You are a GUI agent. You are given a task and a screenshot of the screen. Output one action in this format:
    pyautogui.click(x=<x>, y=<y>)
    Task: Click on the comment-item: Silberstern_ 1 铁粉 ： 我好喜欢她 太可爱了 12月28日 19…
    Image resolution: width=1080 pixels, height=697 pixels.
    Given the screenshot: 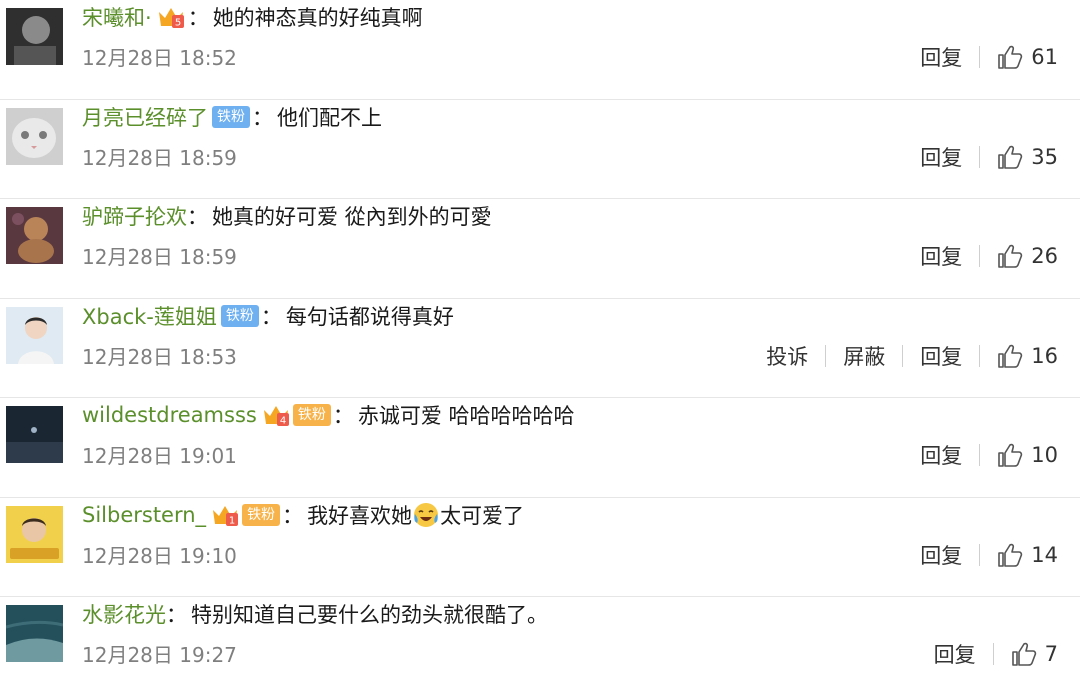 What is the action you would take?
    pyautogui.click(x=540, y=547)
    